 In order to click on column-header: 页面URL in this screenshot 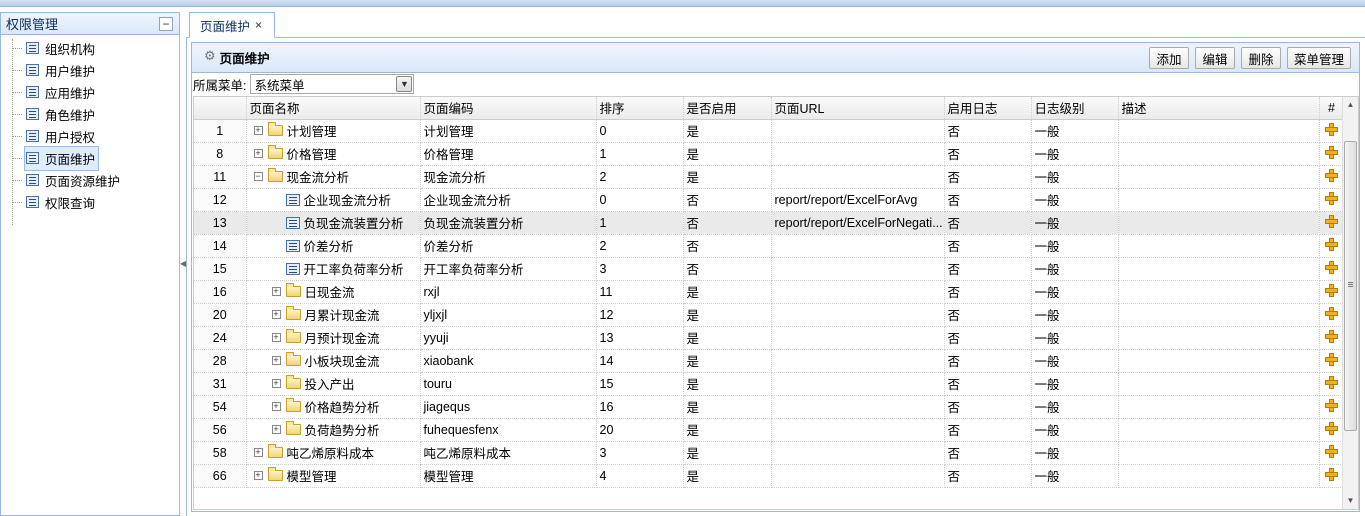, I will do `click(858, 108)`.